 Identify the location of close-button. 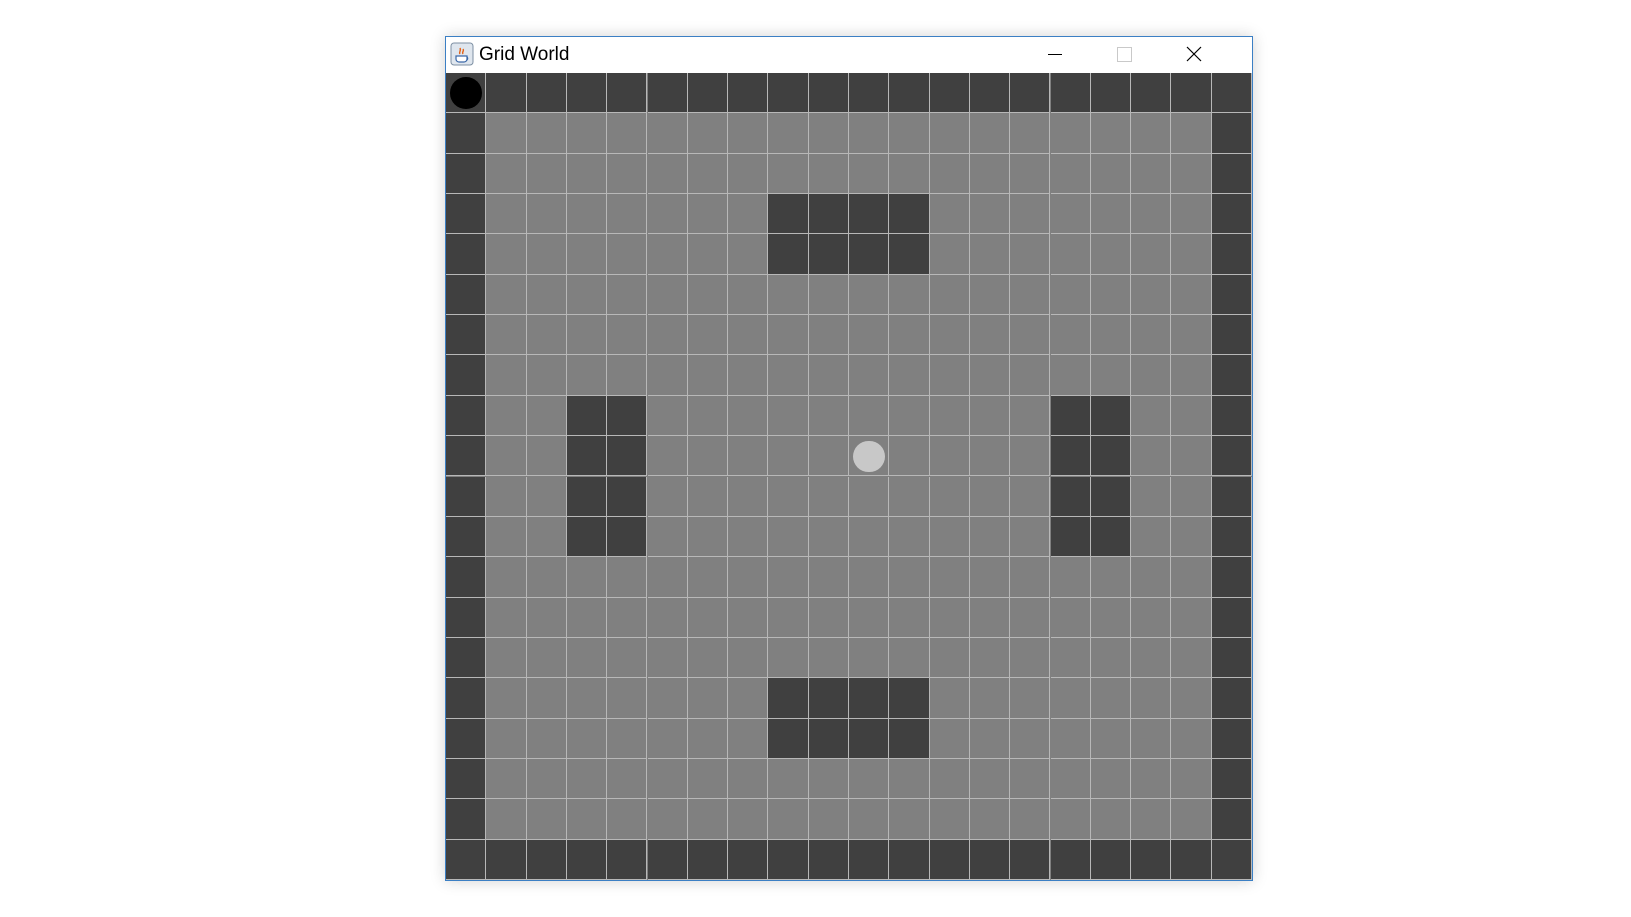
(1194, 55).